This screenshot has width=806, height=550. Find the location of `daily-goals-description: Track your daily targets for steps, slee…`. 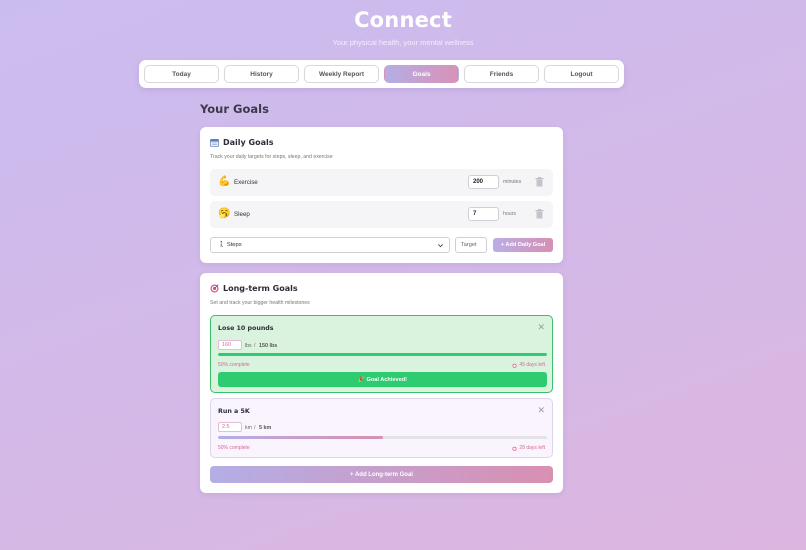

daily-goals-description: Track your daily targets for steps, slee… is located at coordinates (271, 157).